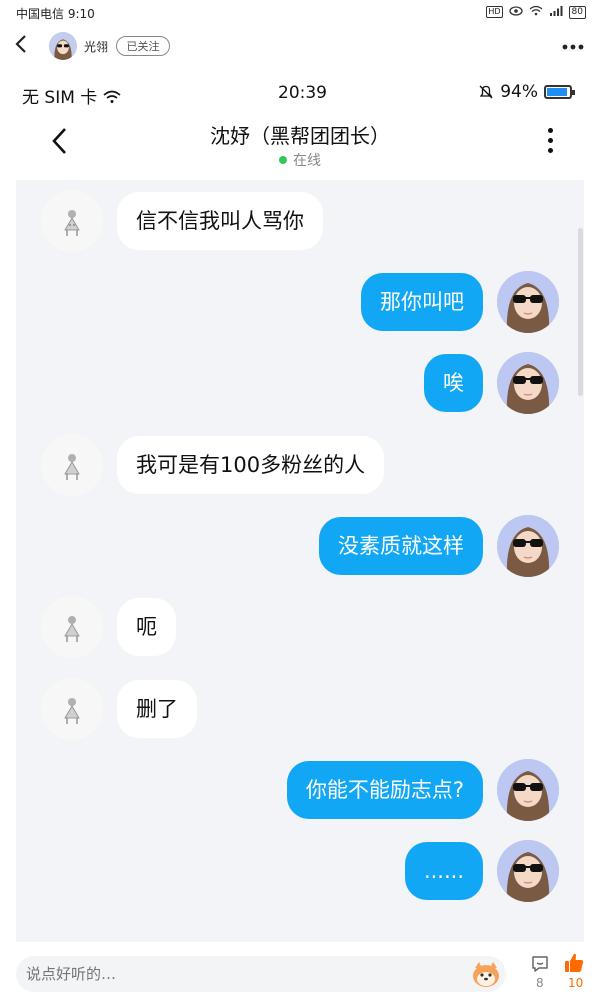  Describe the element at coordinates (540, 964) in the screenshot. I see `comment-icon` at that location.